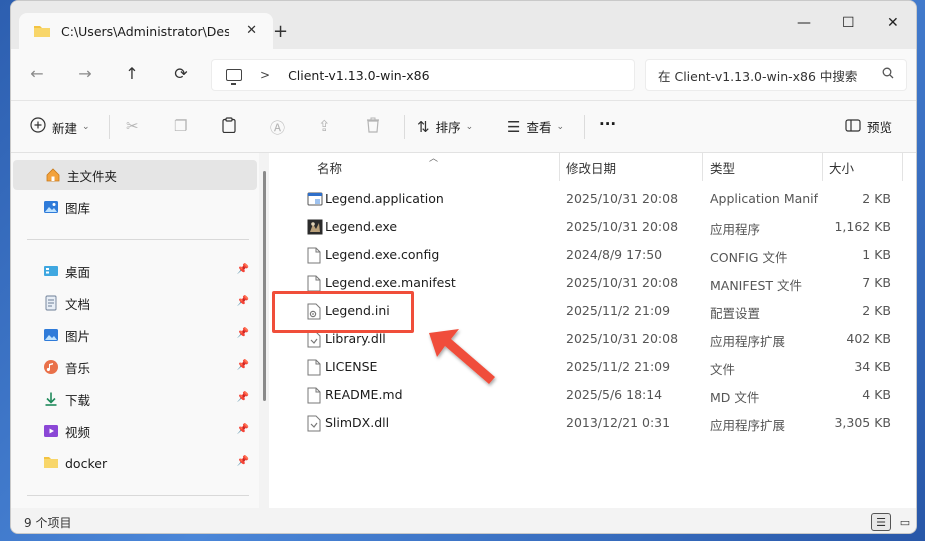  What do you see at coordinates (327, 126) in the screenshot?
I see `share-button: ⇪` at bounding box center [327, 126].